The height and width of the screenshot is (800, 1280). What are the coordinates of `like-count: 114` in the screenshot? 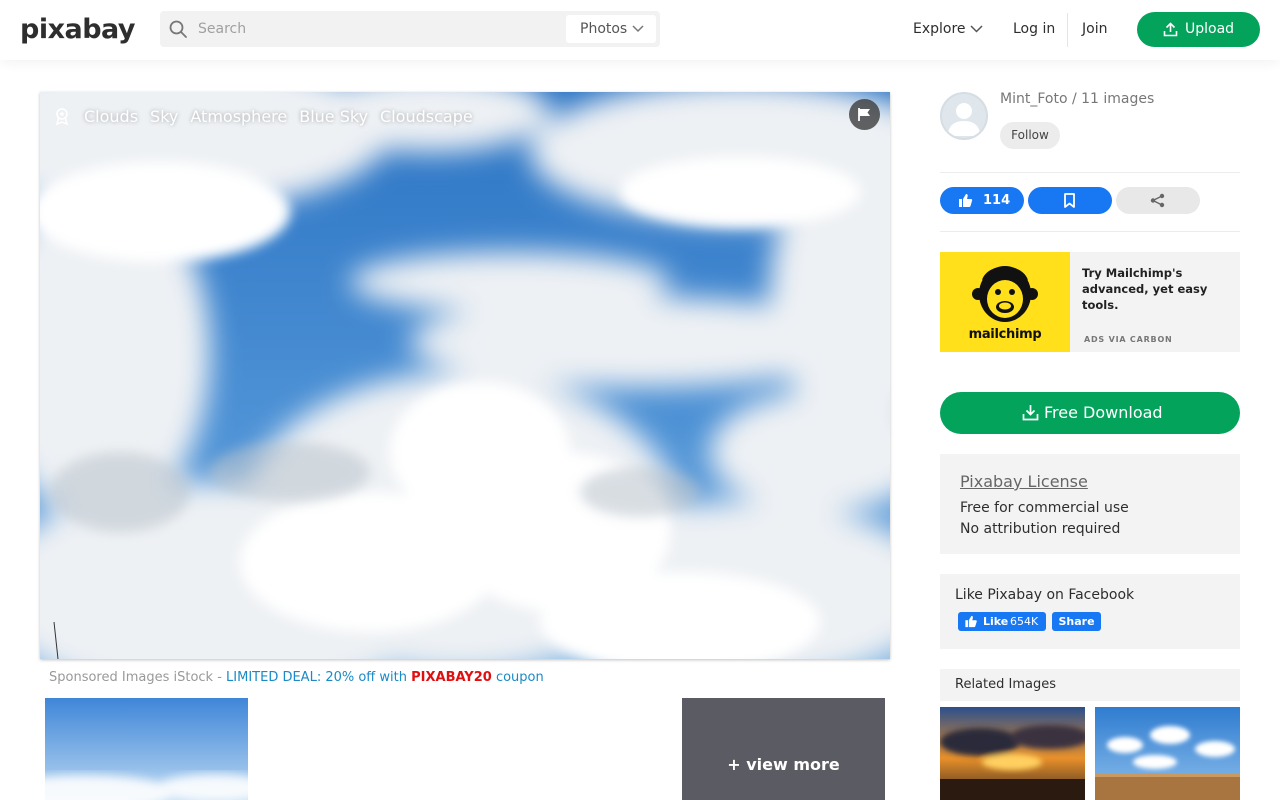 It's located at (997, 200).